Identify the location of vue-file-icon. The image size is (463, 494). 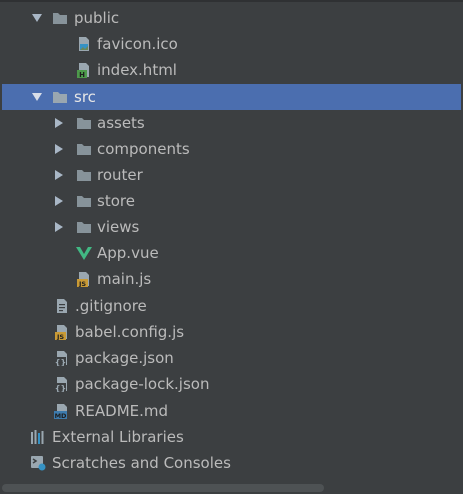
(84, 253).